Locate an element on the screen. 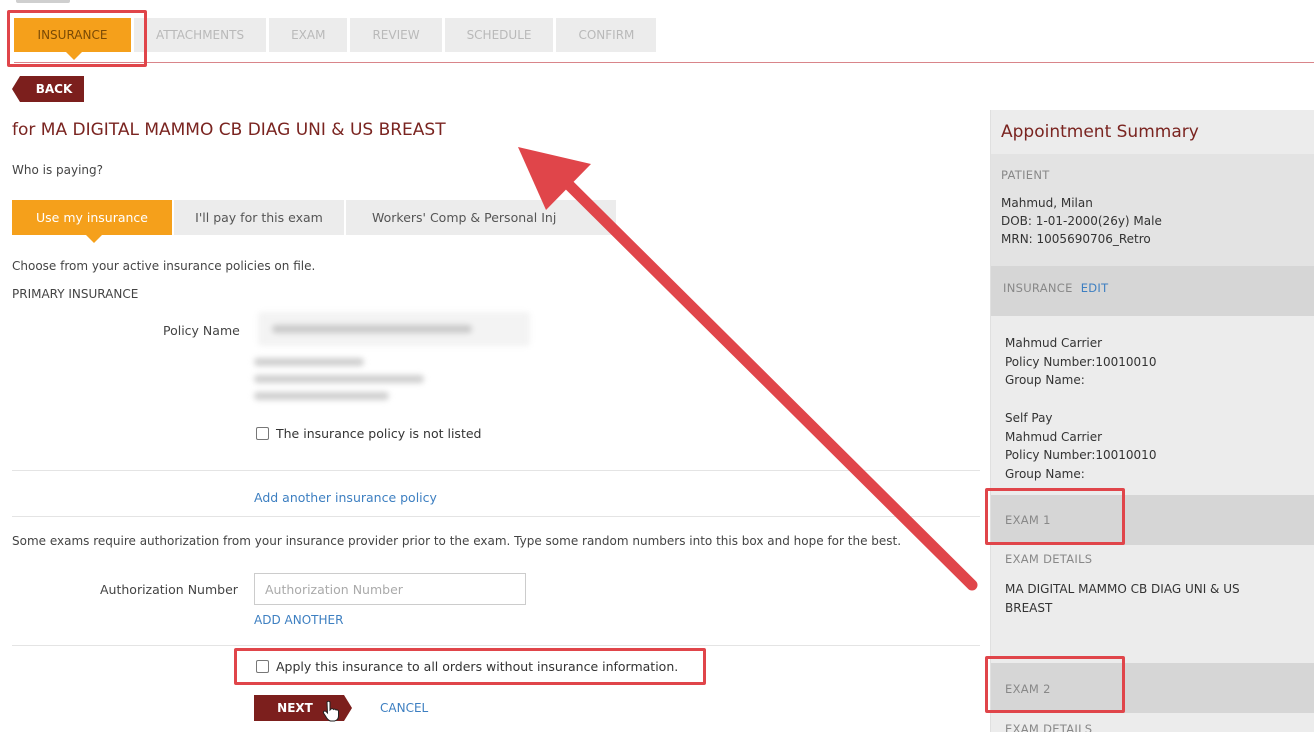 The image size is (1314, 732). policy-name-label: Policy Name is located at coordinates (201, 330).